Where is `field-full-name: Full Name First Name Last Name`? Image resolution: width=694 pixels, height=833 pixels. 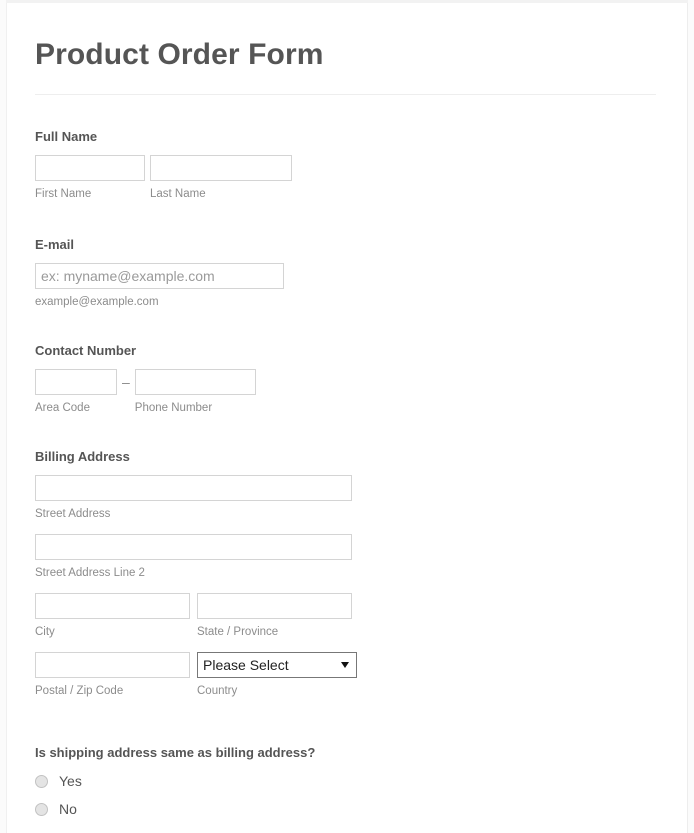
field-full-name: Full Name First Name Last Name is located at coordinates (347, 148).